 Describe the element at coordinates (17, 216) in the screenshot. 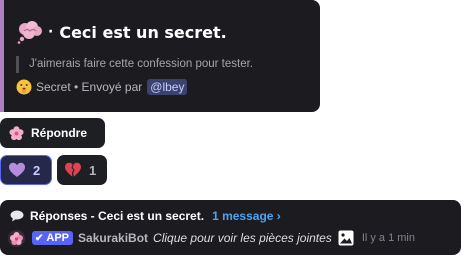

I see `speech-bubble-icon` at that location.